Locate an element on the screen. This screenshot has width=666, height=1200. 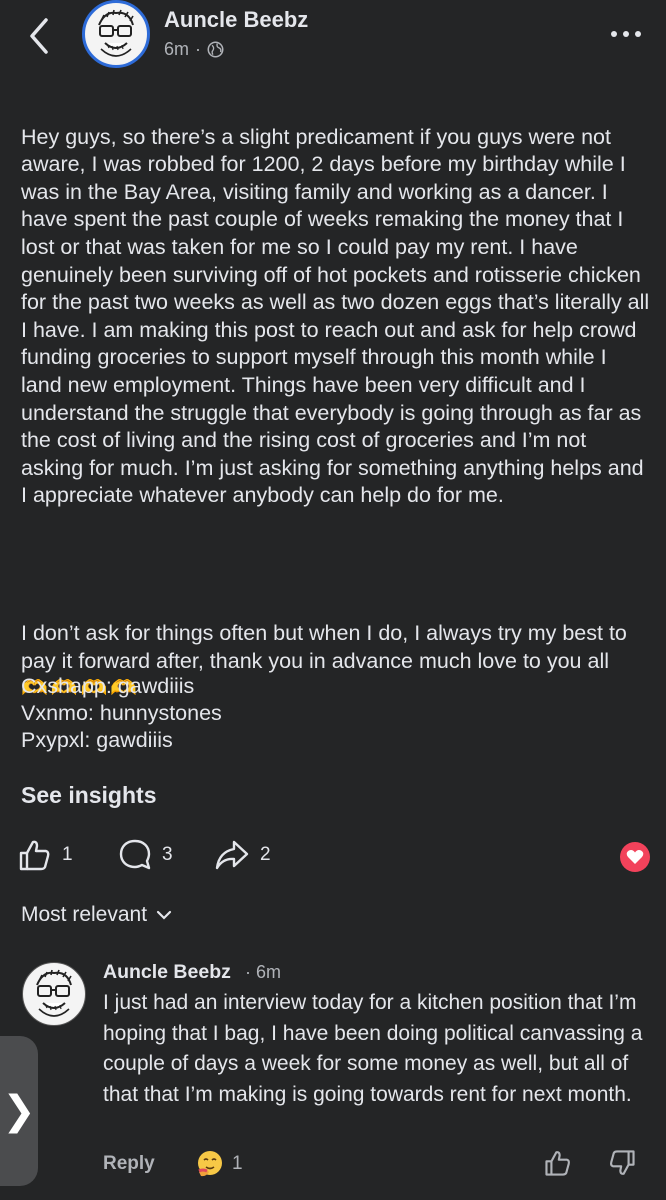
side-panel-tab: ❯ is located at coordinates (19, 1111).